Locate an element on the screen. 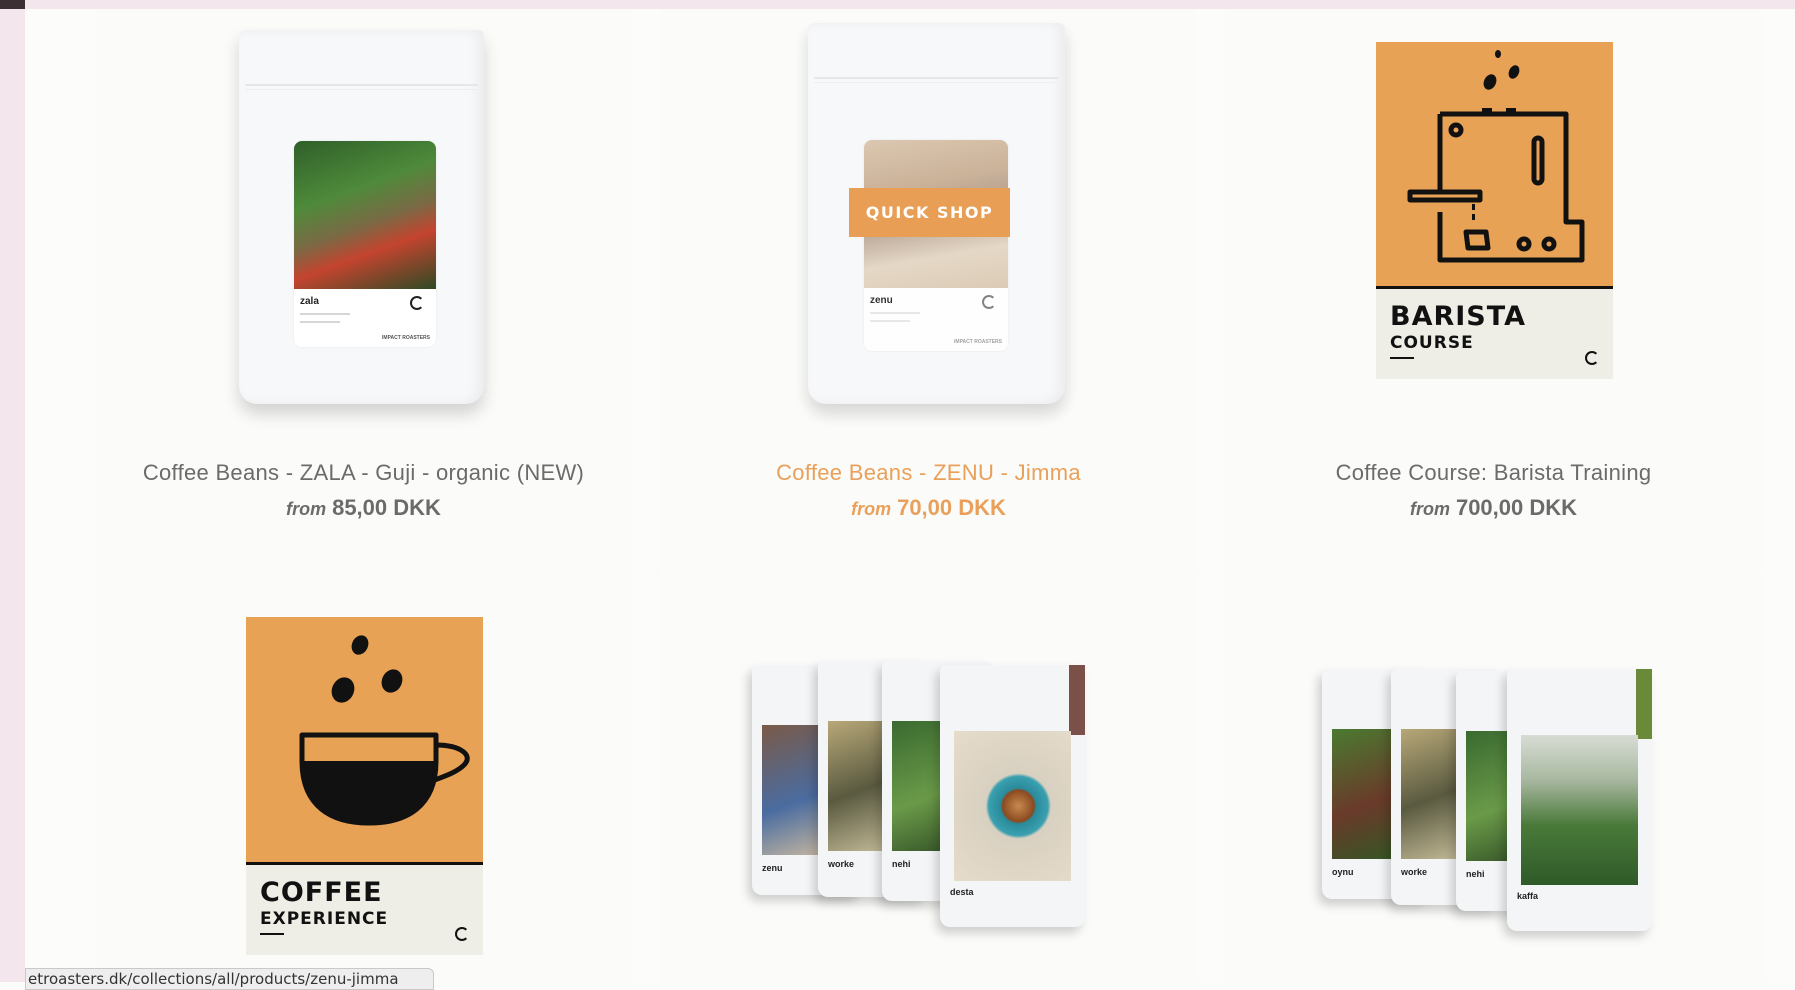 Image resolution: width=1795 pixels, height=990 pixels. coffee-experience-poster: COFFEE EXPERIENCE is located at coordinates (364, 786).